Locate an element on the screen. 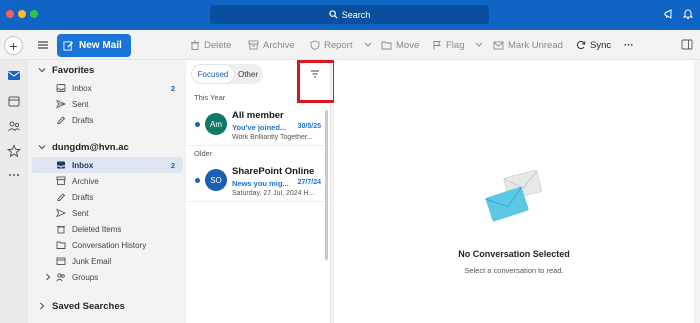 This screenshot has height=323, width=700. folder-item-inbox: Inbox 2 is located at coordinates (107, 165).